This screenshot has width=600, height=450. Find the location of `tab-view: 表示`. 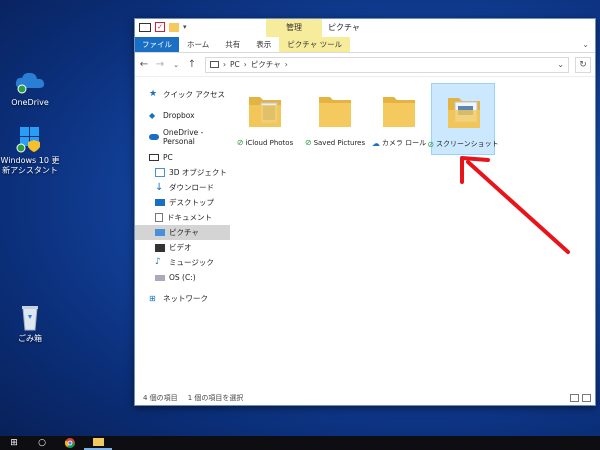

tab-view: 表示 is located at coordinates (263, 44).